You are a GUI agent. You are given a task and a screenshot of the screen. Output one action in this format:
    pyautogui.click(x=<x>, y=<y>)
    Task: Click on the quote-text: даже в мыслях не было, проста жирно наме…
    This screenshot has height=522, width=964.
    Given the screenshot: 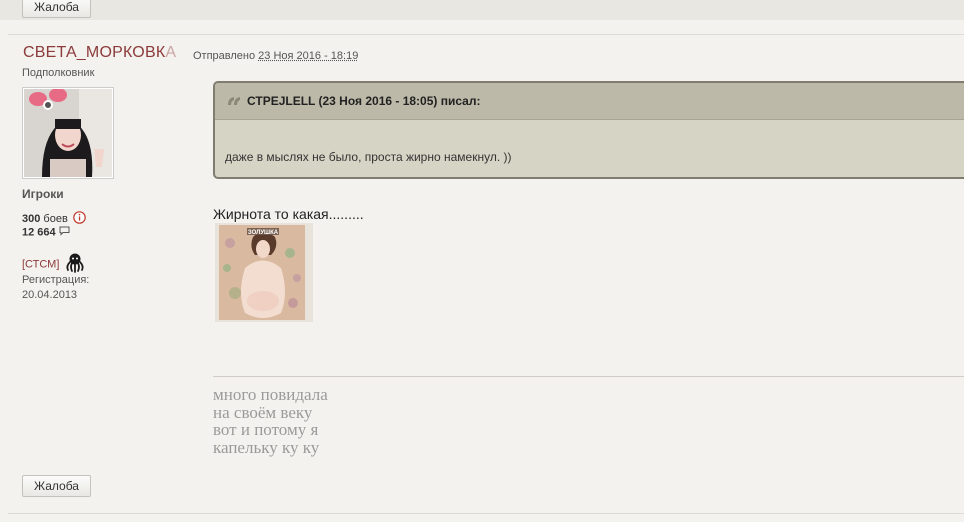 What is the action you would take?
    pyautogui.click(x=368, y=157)
    